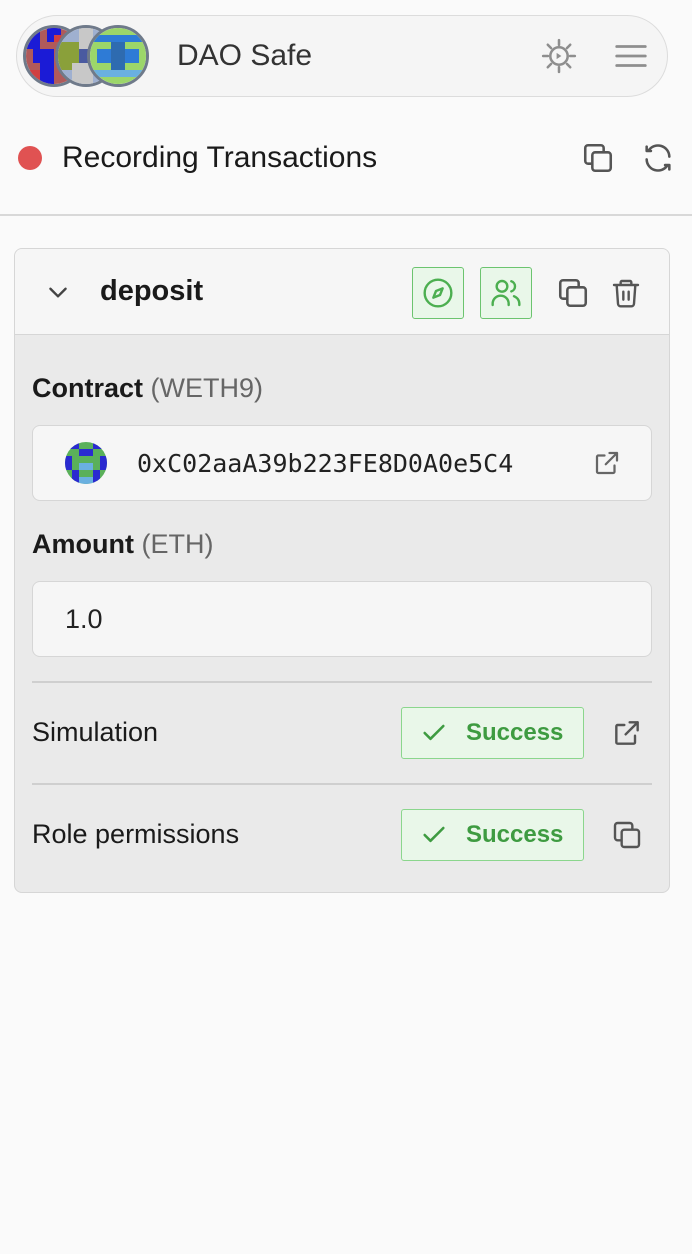 The width and height of the screenshot is (692, 1254). I want to click on contract-address-field: 0xC02aaA39b223FE8D0A0e5C4, so click(342, 463).